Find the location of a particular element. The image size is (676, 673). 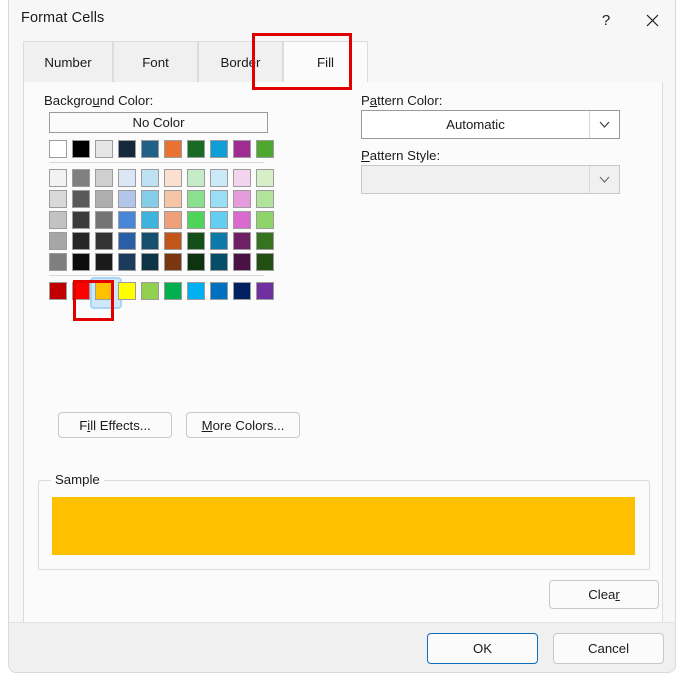

tab-font: Font is located at coordinates (155, 62).